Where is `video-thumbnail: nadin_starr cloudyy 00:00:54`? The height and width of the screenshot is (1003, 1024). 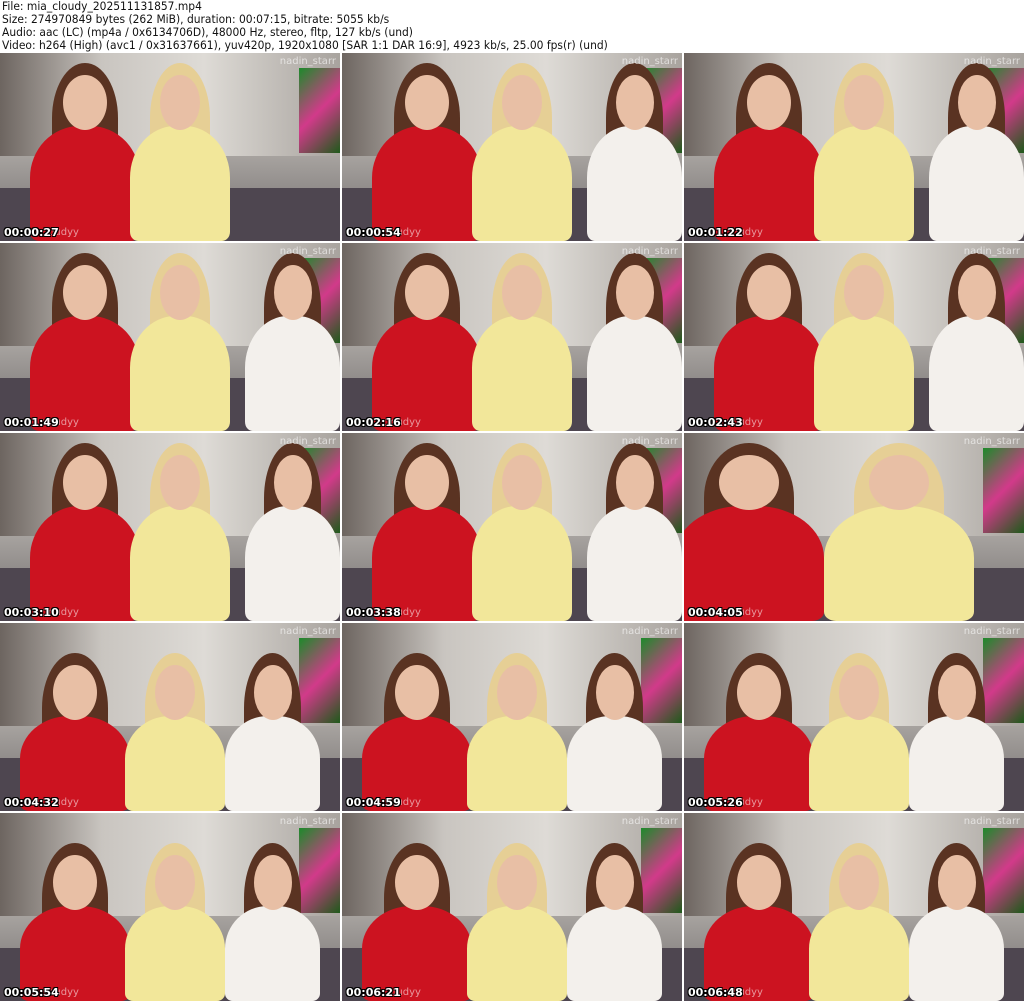
video-thumbnail: nadin_starr cloudyy 00:00:54 is located at coordinates (512, 147).